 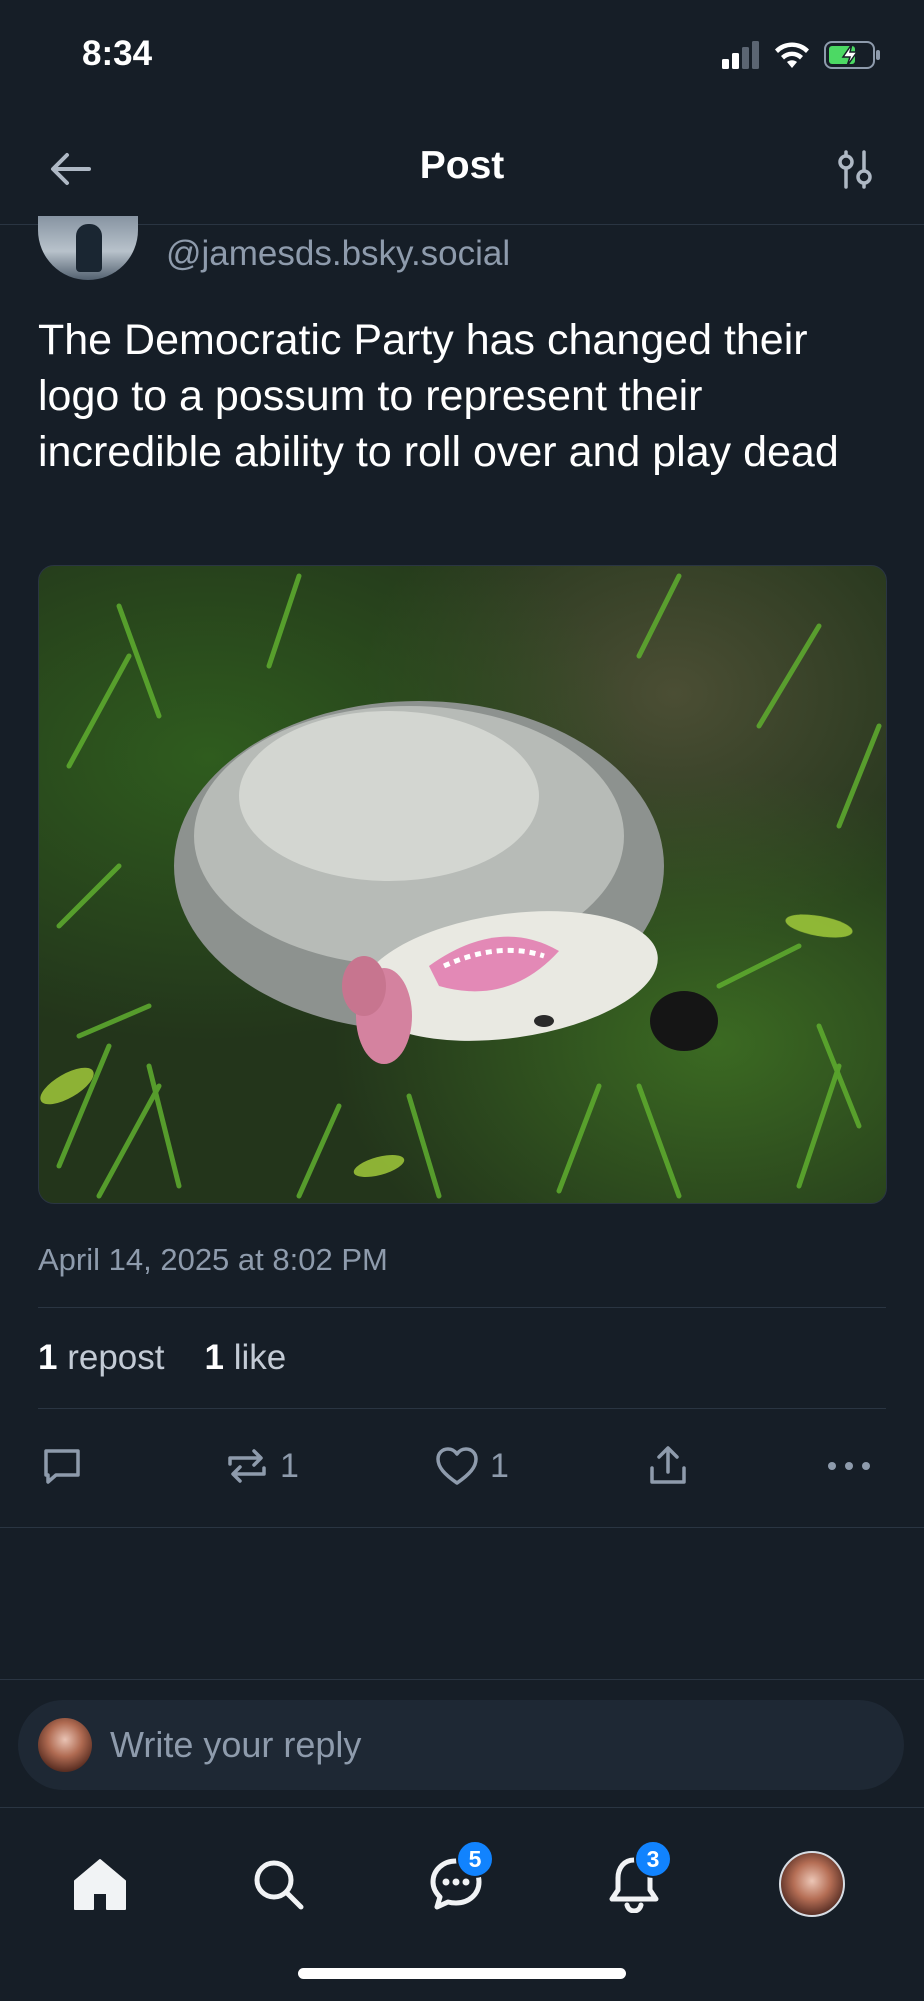 What do you see at coordinates (499, 1465) in the screenshot?
I see `like-count: 1` at bounding box center [499, 1465].